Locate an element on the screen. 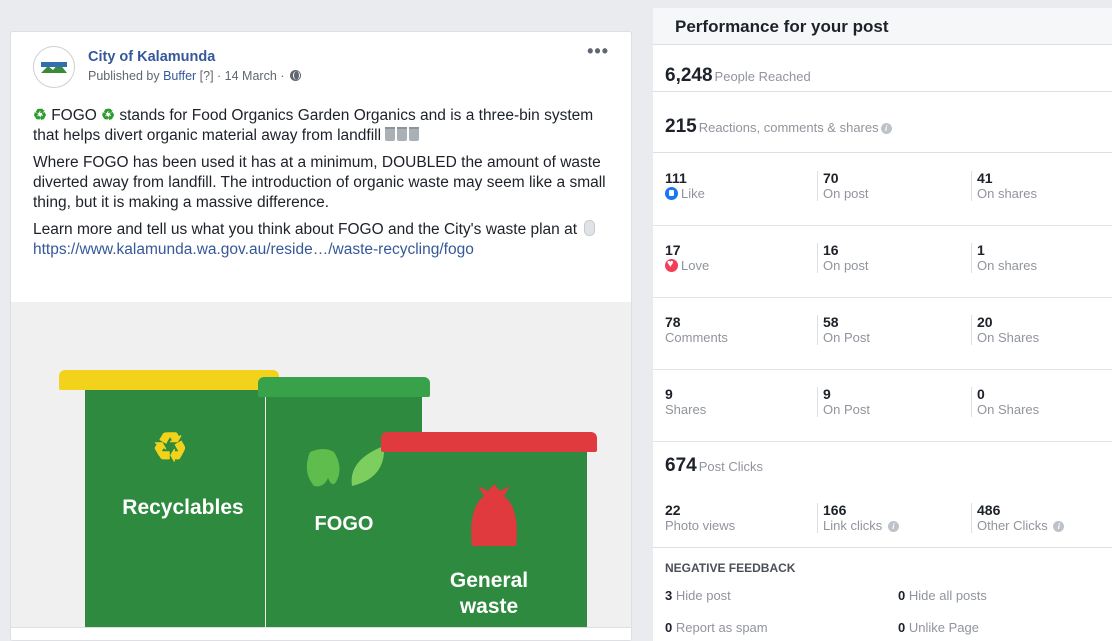 The height and width of the screenshot is (641, 1112). hide-all-posts-stat: 0 Hide all posts is located at coordinates (942, 595).